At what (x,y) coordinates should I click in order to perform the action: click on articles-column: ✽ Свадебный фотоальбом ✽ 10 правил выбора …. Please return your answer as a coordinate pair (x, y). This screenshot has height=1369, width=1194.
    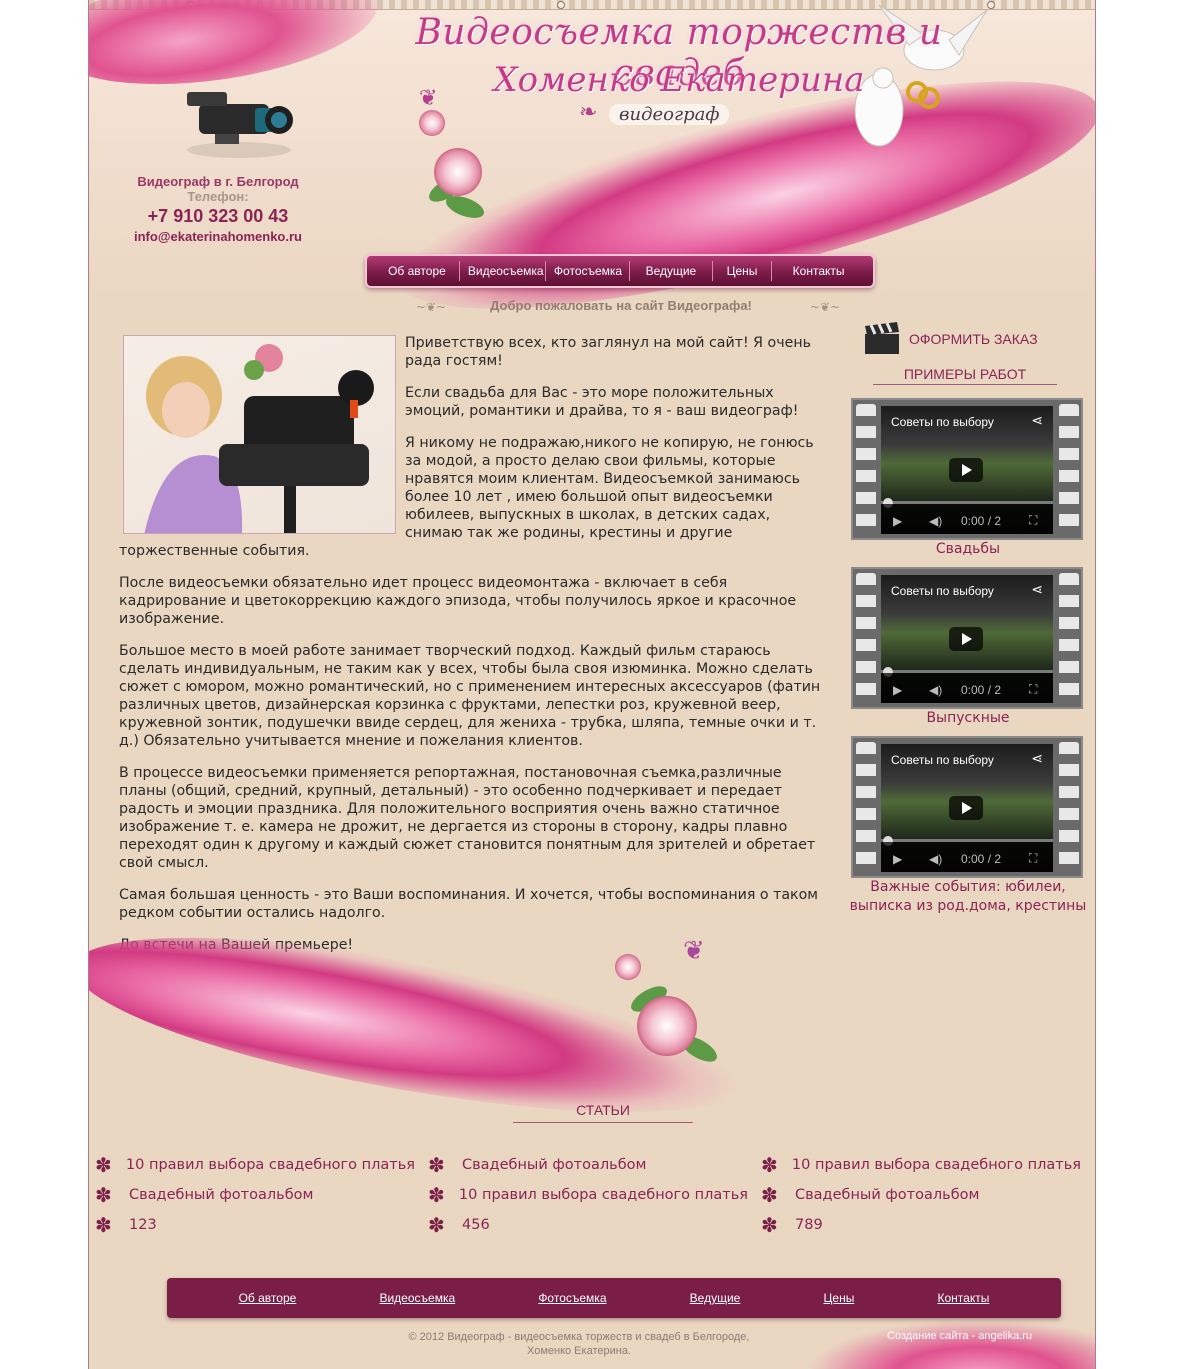
    Looking at the image, I should click on (588, 1195).